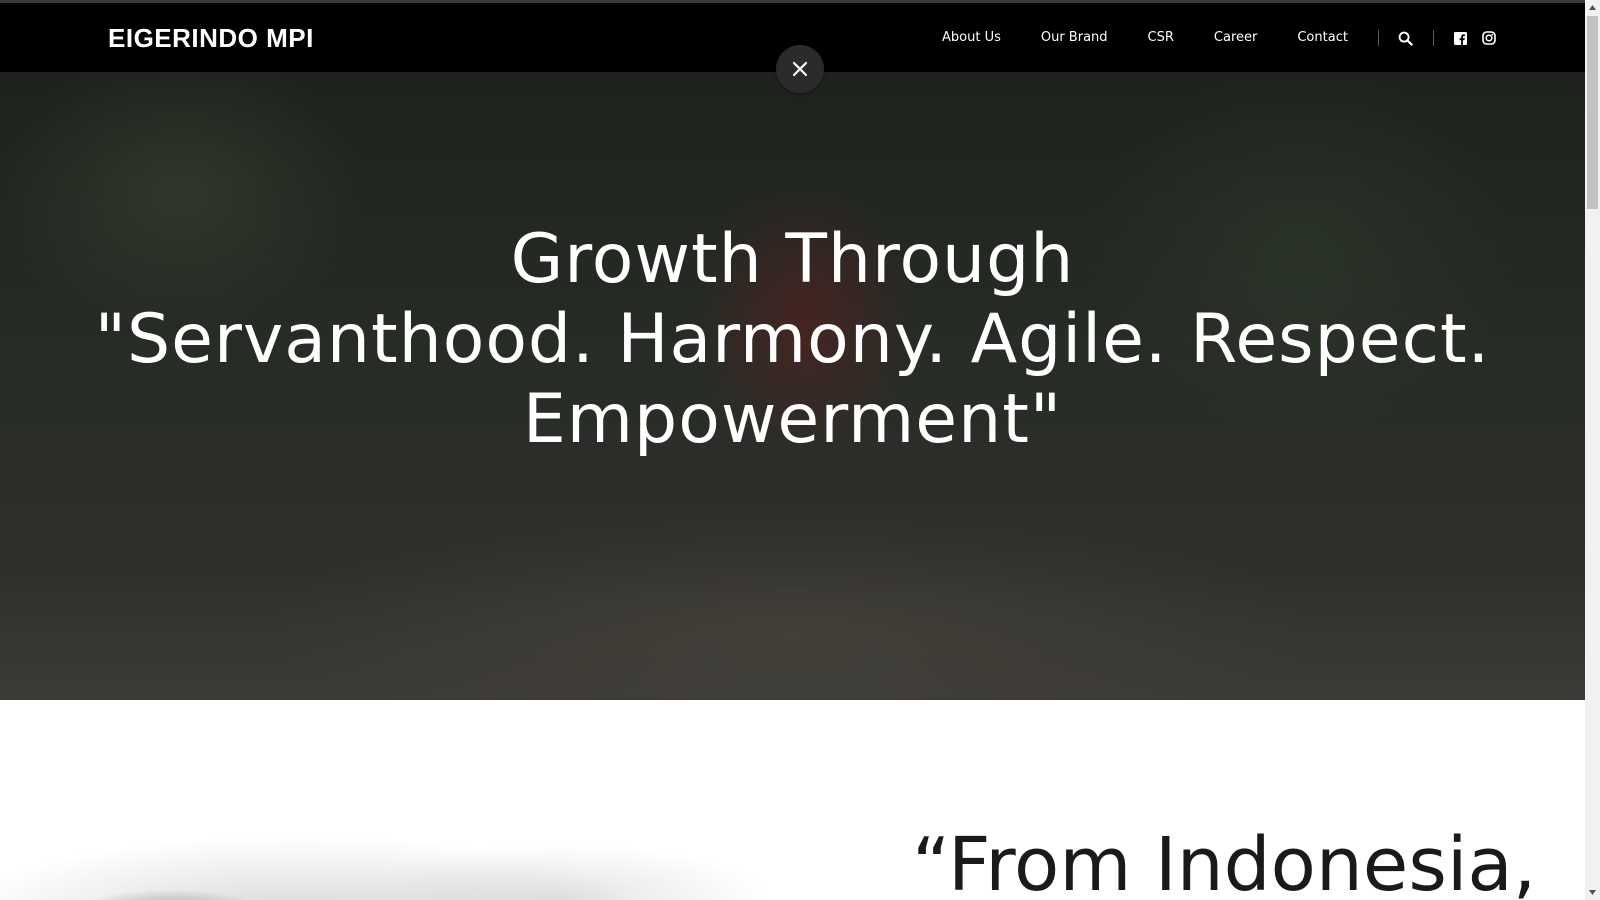  I want to click on section-quote: “From Indonesia,, so click(1224, 861).